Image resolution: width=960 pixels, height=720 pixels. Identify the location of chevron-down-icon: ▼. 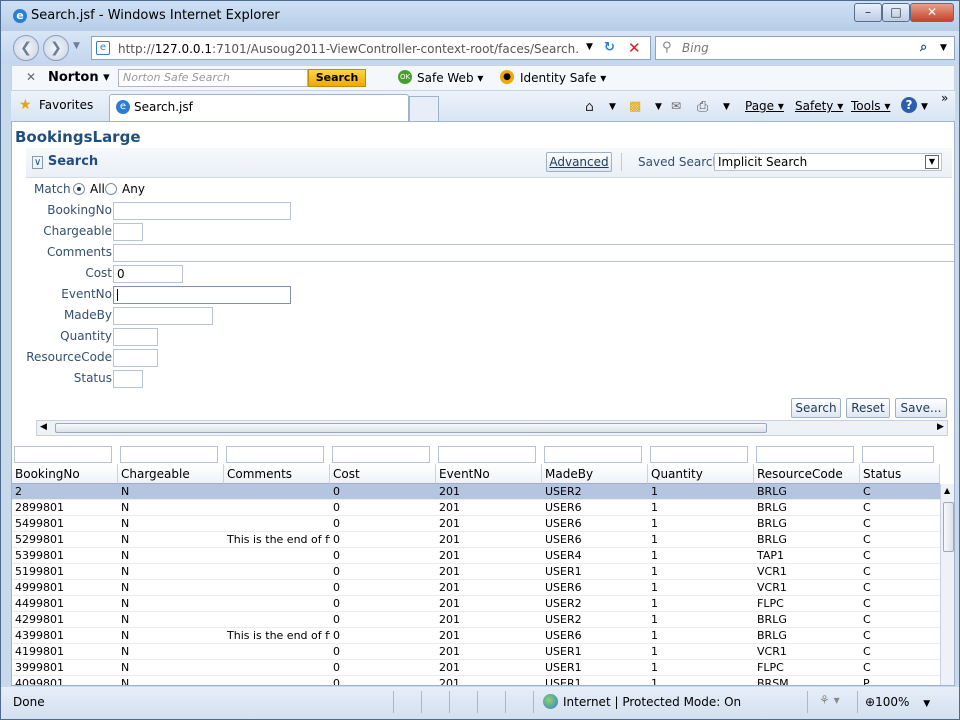
(932, 162).